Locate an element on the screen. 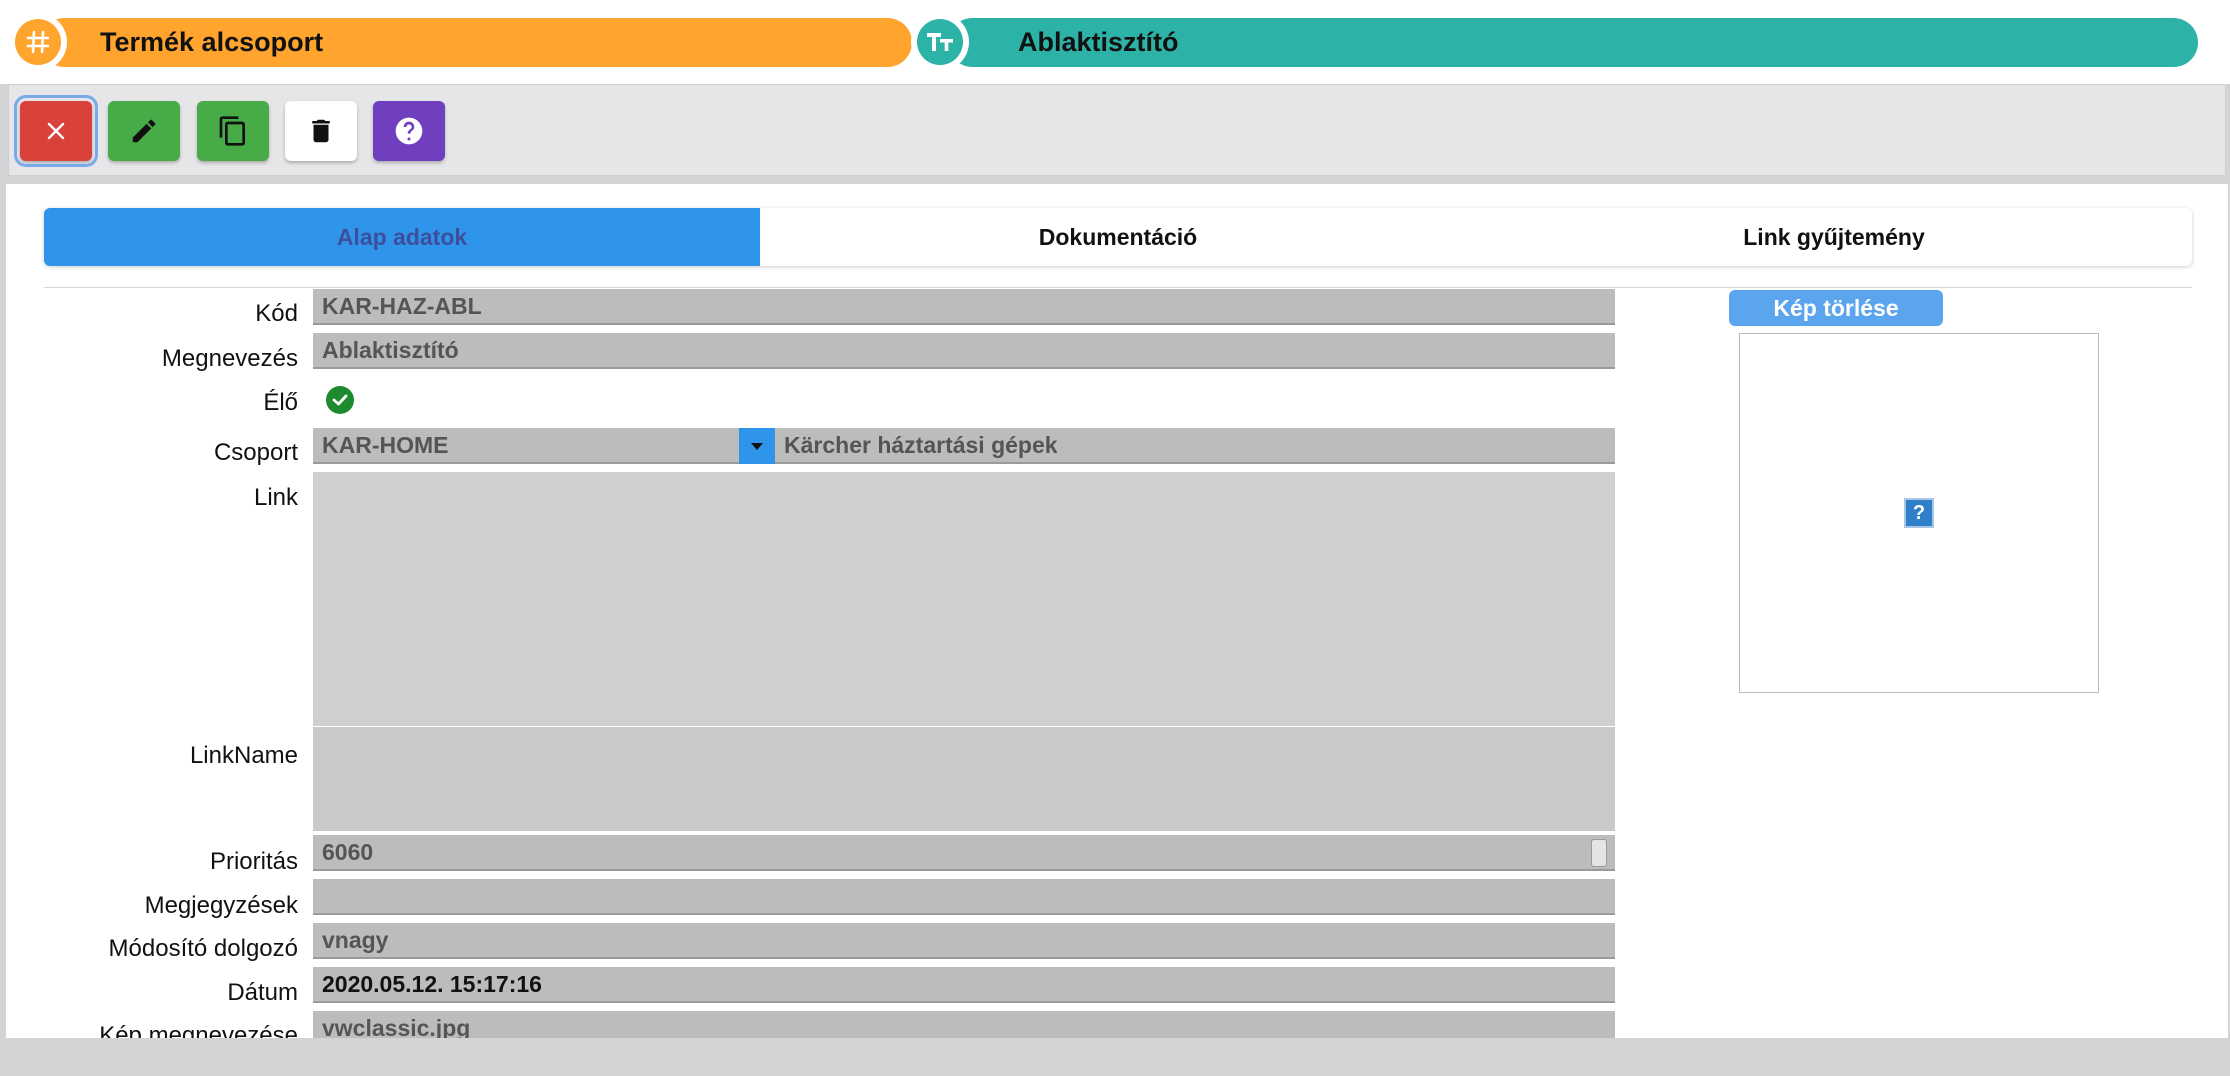  elo-checkbox is located at coordinates (340, 400).